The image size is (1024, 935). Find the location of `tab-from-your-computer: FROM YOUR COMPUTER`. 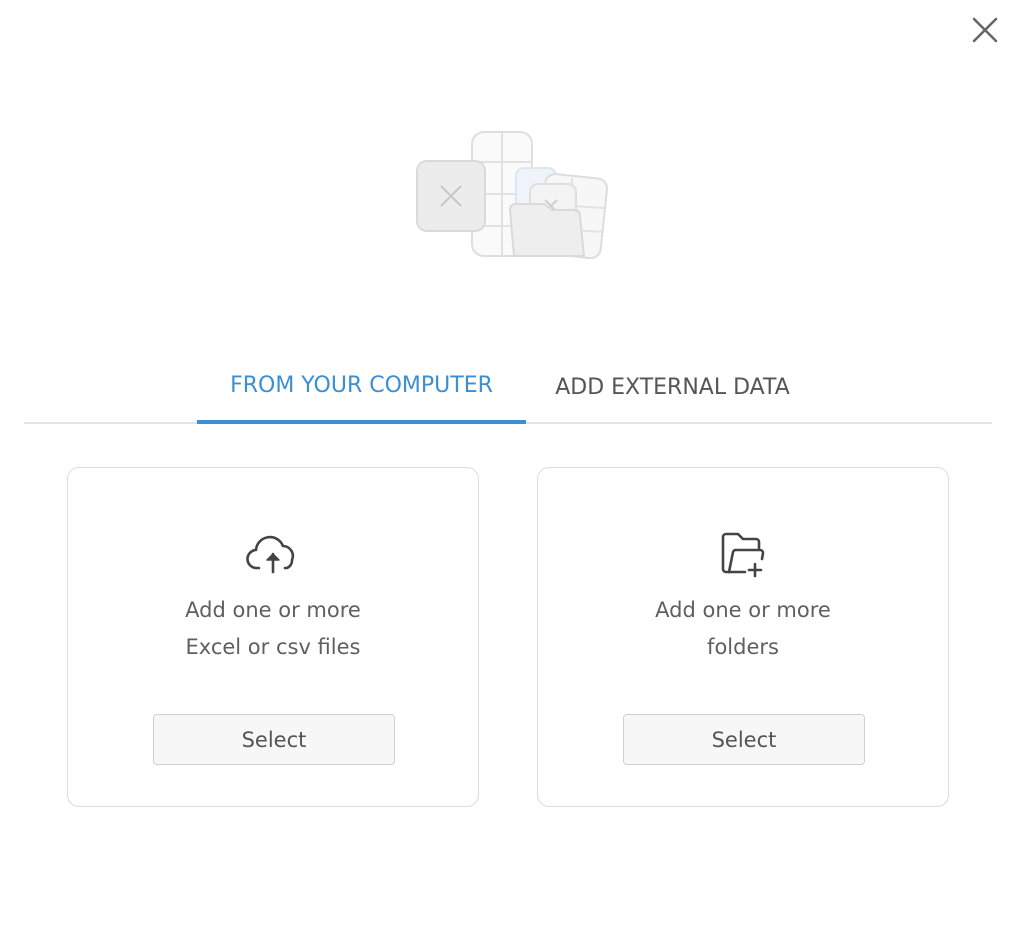

tab-from-your-computer: FROM YOUR COMPUTER is located at coordinates (361, 387).